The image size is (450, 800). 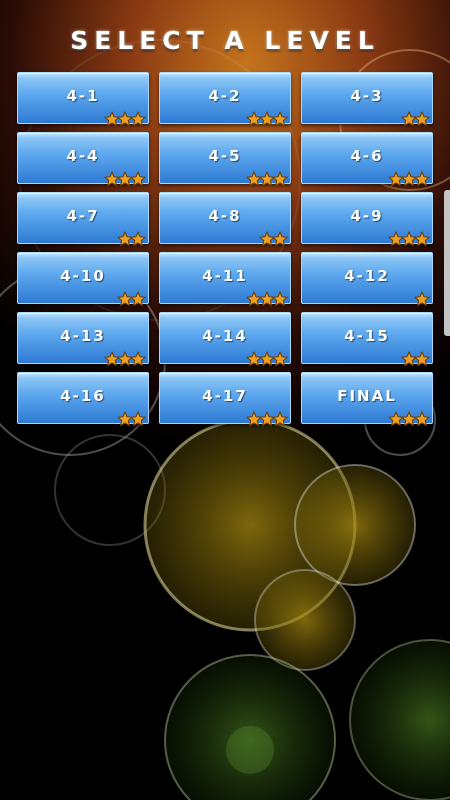 I want to click on level-button: 4-10, so click(x=83, y=279).